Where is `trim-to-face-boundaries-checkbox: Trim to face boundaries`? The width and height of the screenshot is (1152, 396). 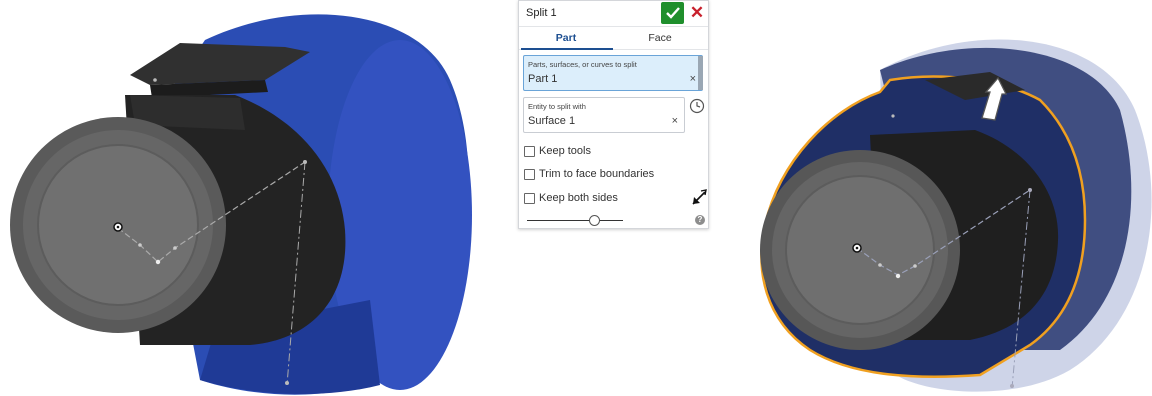
trim-to-face-boundaries-checkbox: Trim to face boundaries is located at coordinates (589, 174).